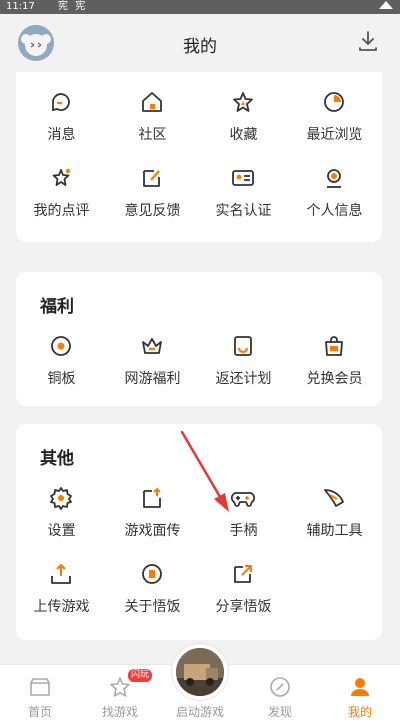  I want to click on upload-icon, so click(61, 574).